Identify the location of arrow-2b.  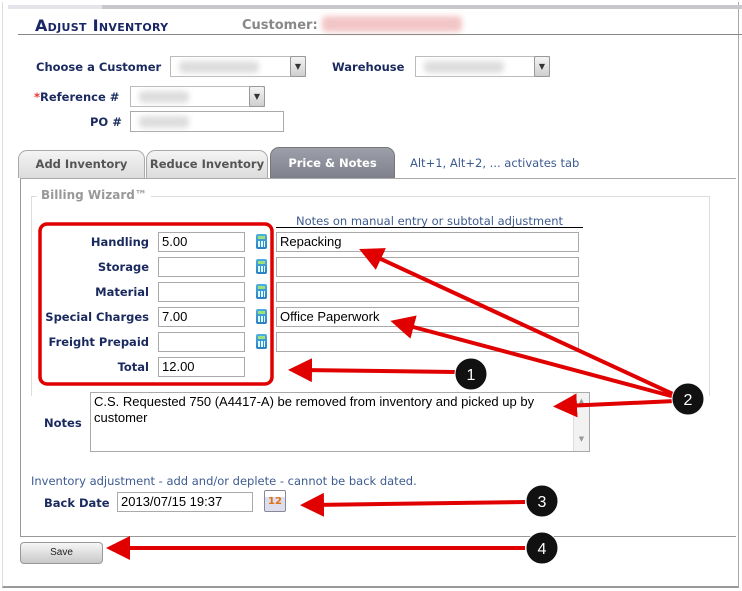
(533, 357).